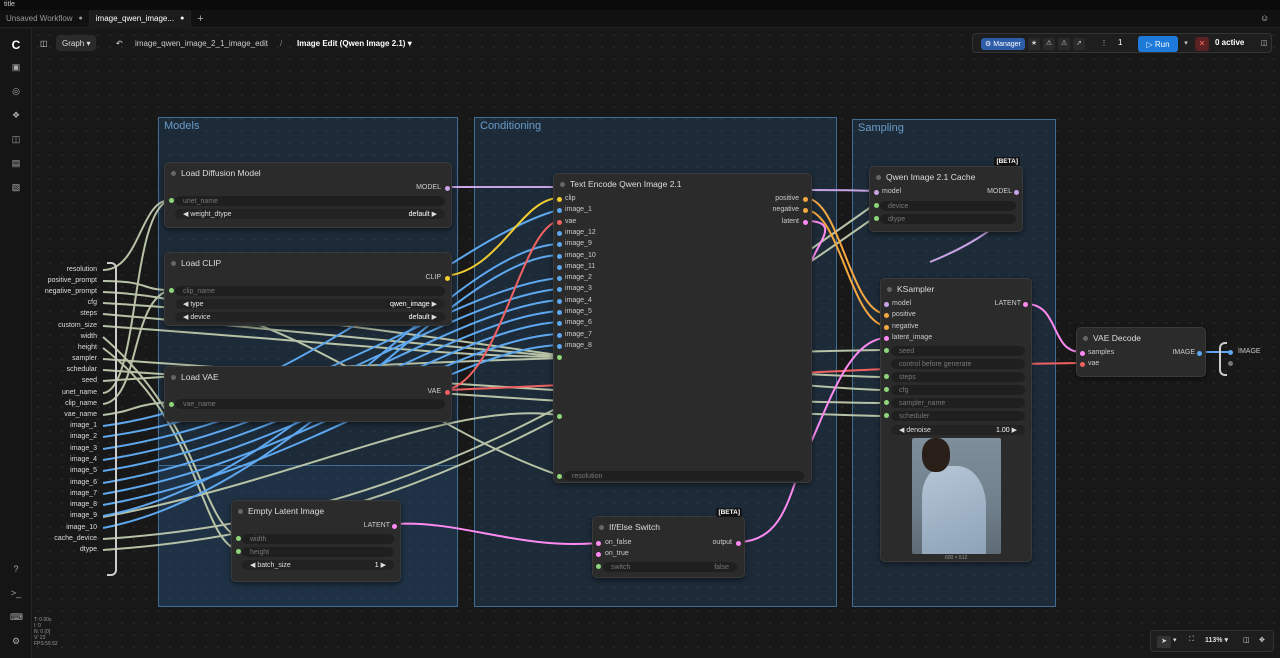 The image size is (1280, 658). What do you see at coordinates (81, 369) in the screenshot?
I see `reroute-label: schedular` at bounding box center [81, 369].